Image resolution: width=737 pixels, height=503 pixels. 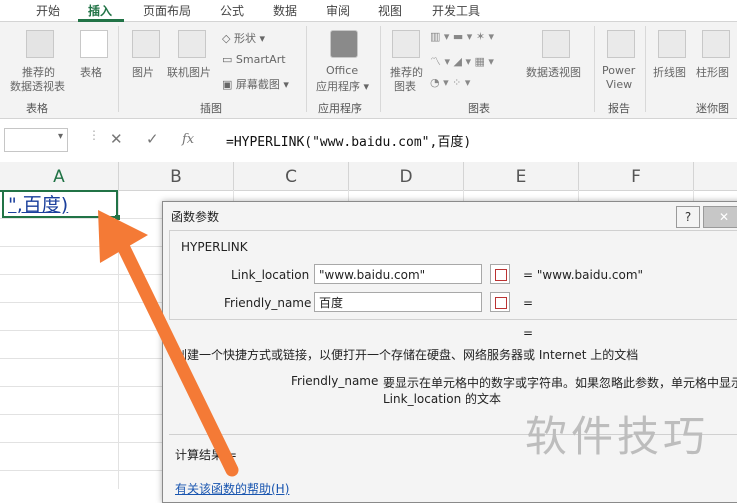 I want to click on annotation-arrow-overlay, so click(x=168, y=343).